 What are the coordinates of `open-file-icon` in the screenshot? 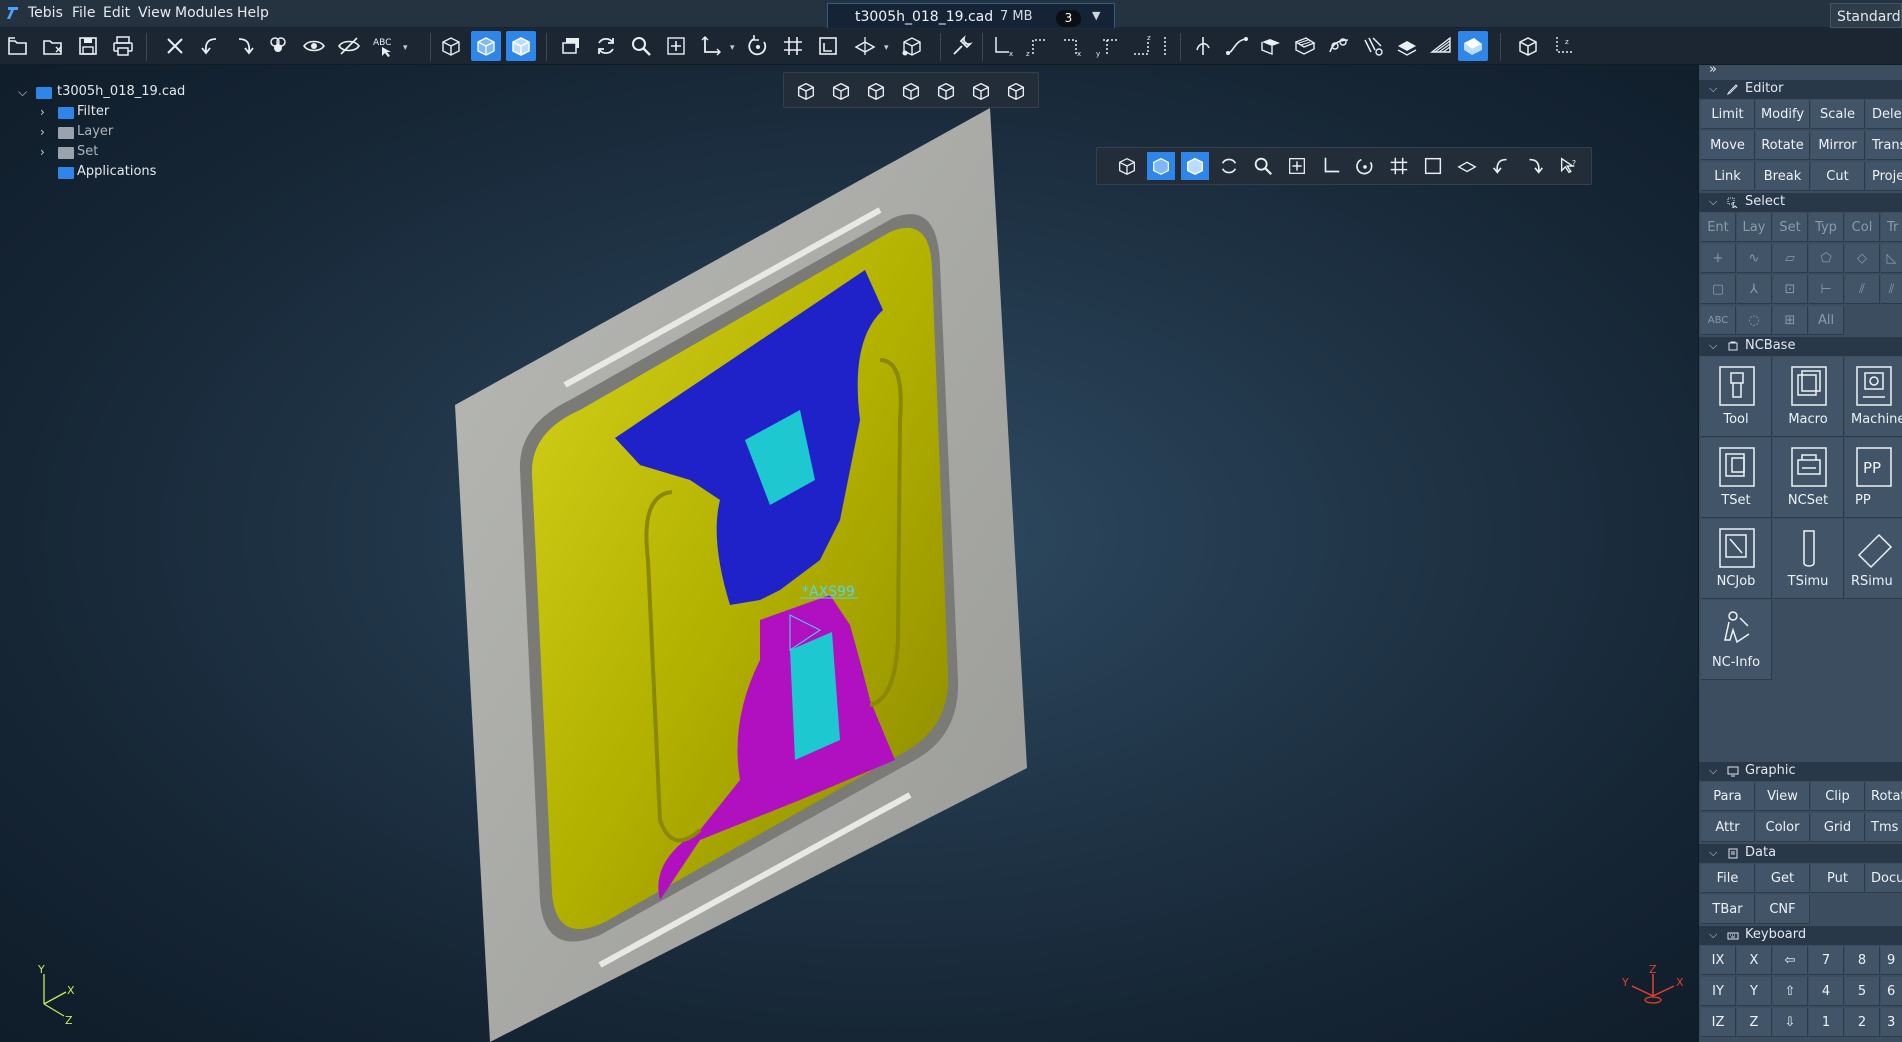 It's located at (18, 46).